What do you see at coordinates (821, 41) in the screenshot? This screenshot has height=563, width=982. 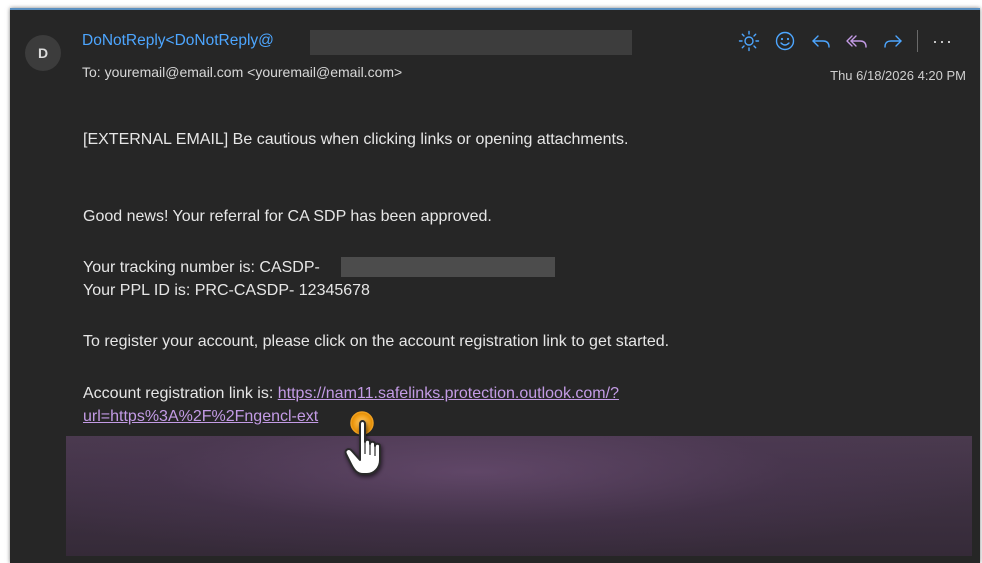 I see `reply-icon` at bounding box center [821, 41].